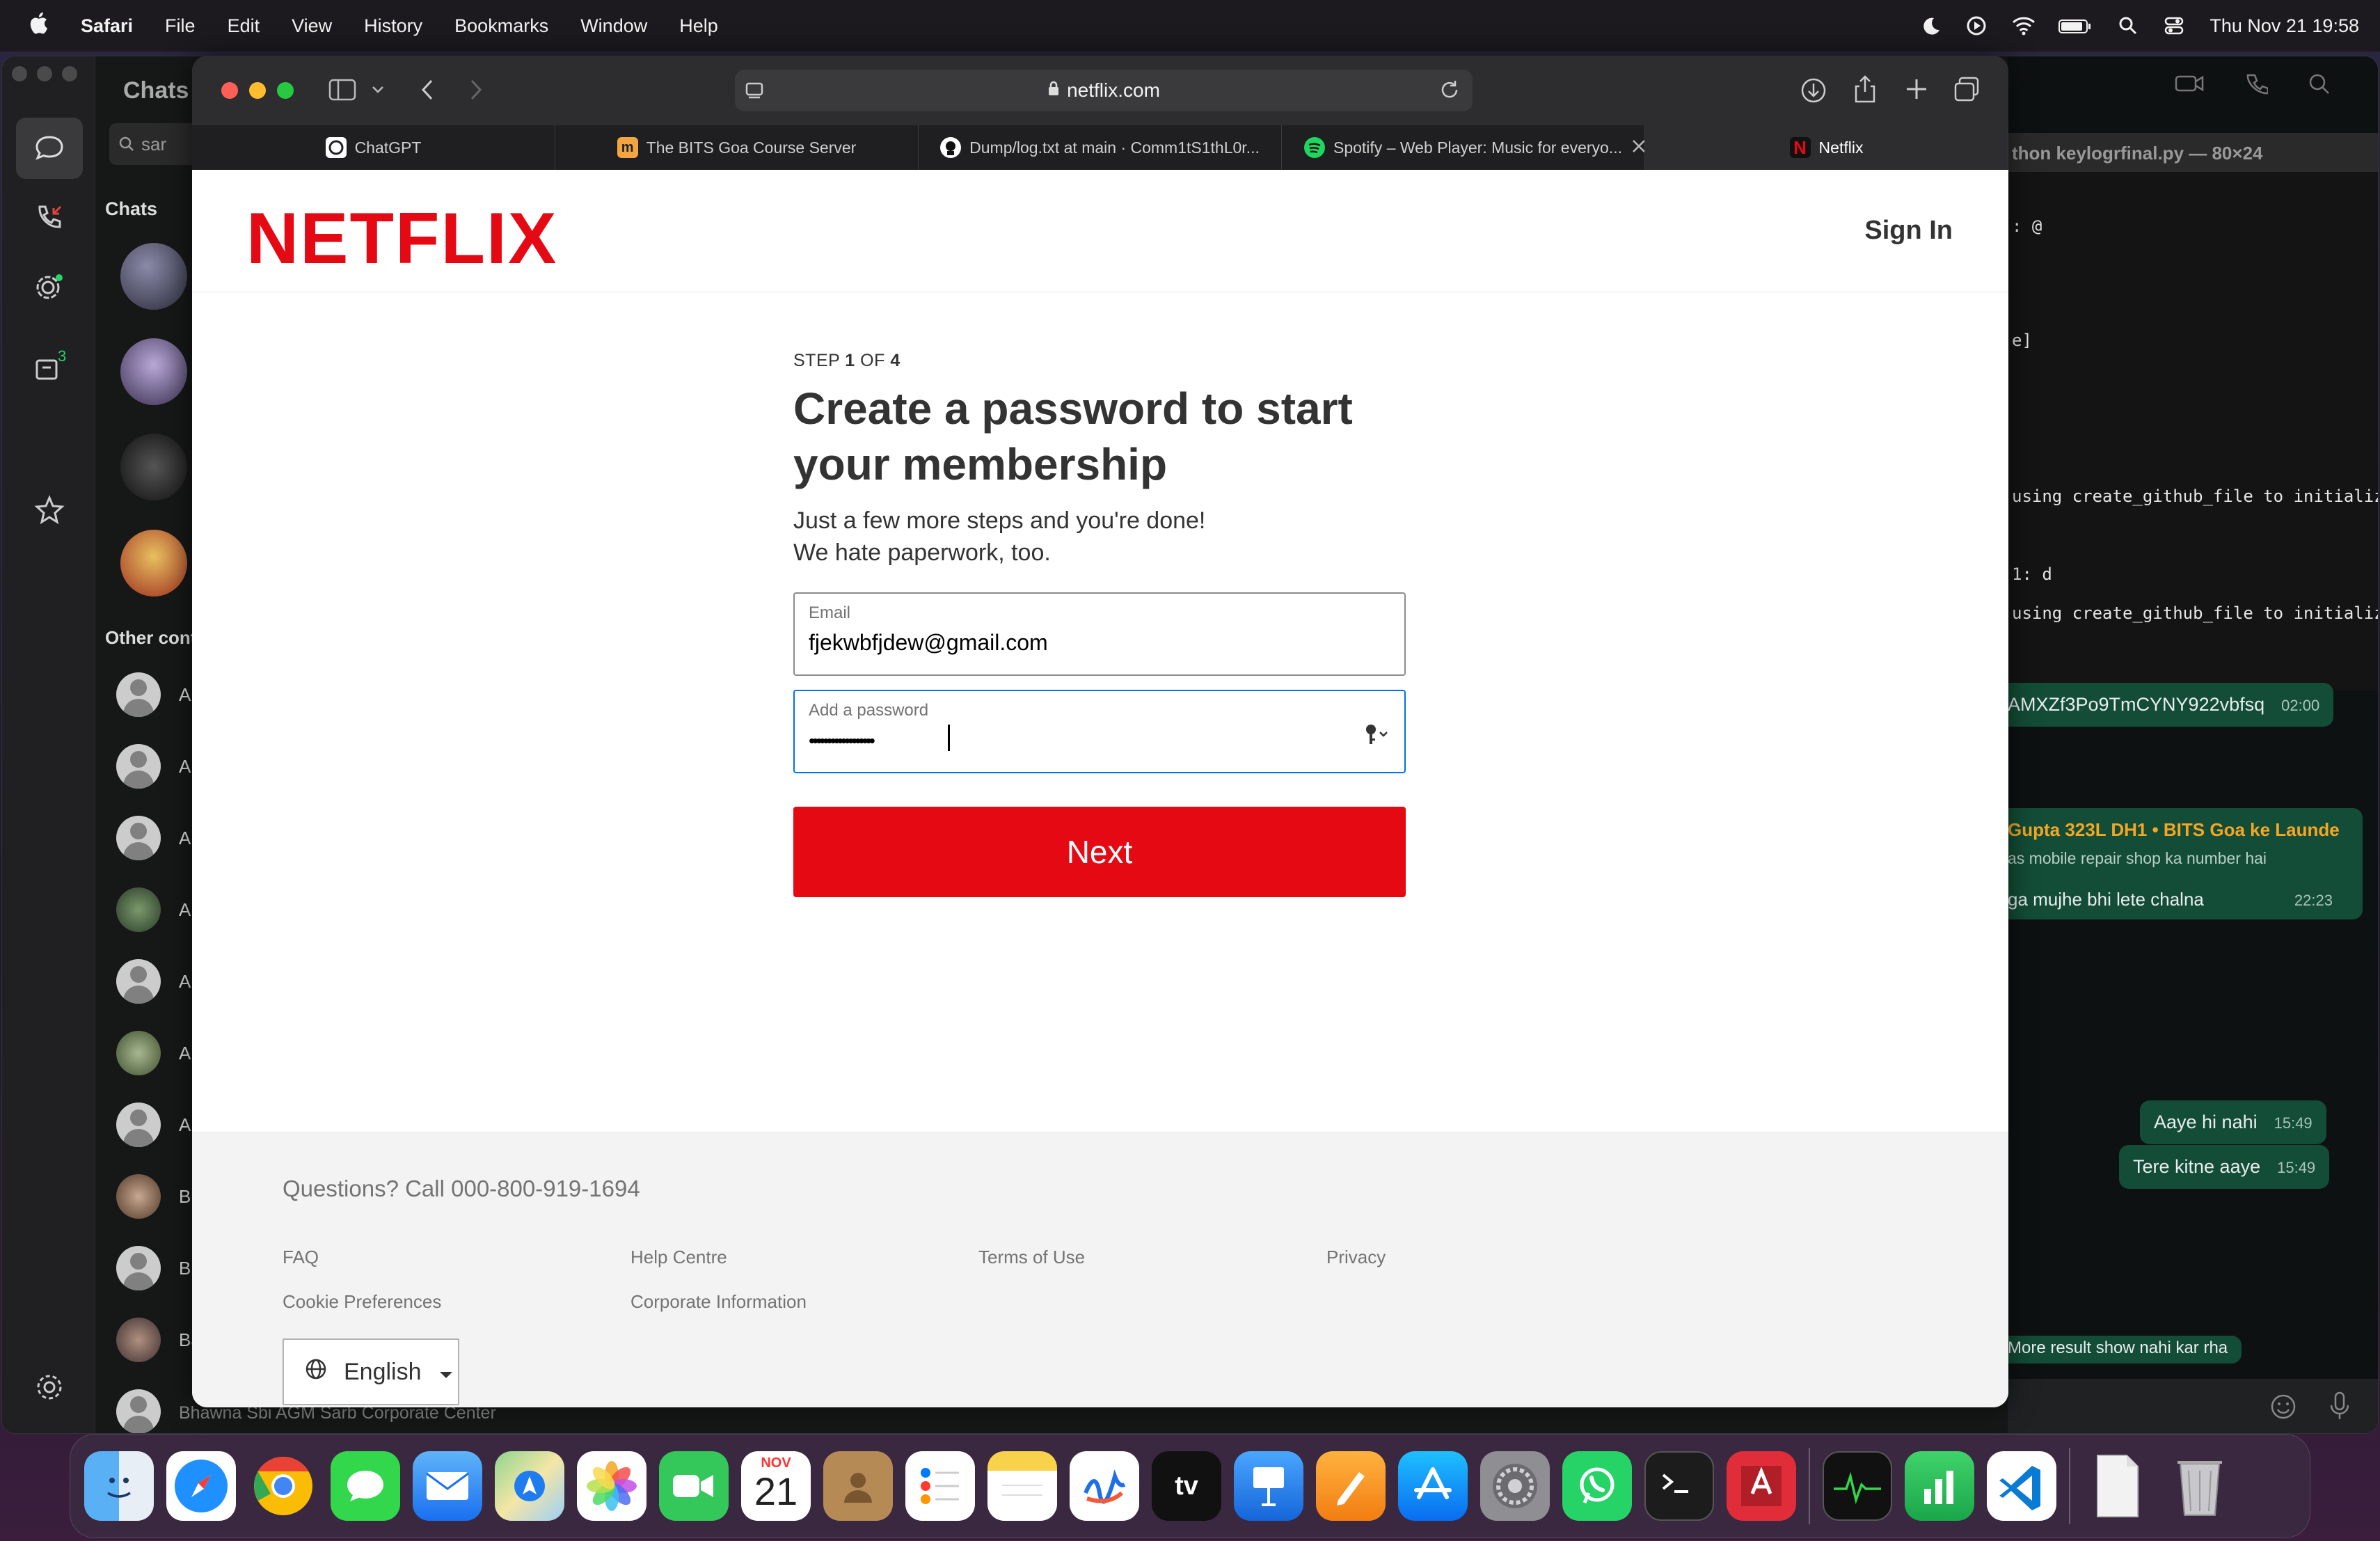  What do you see at coordinates (2283, 1408) in the screenshot?
I see `emoji-icon` at bounding box center [2283, 1408].